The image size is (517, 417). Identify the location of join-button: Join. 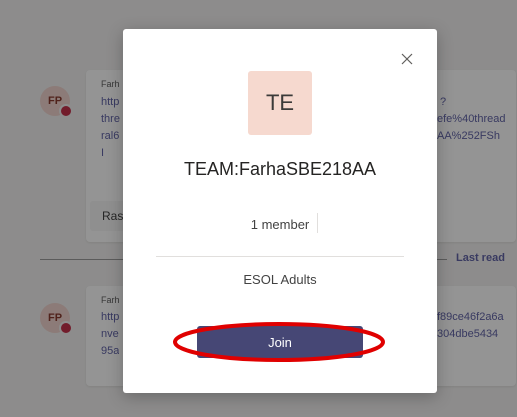
(280, 342).